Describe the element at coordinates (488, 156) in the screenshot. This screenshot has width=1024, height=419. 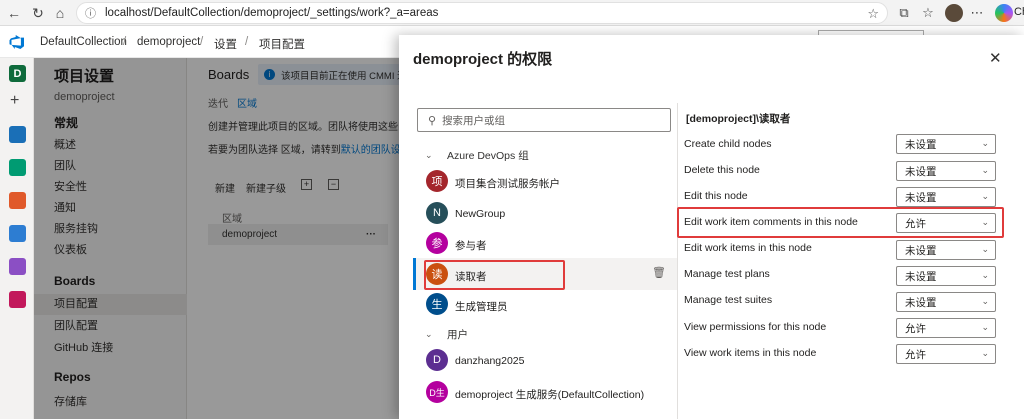
I see `group-label: Azure DevOps 组` at that location.